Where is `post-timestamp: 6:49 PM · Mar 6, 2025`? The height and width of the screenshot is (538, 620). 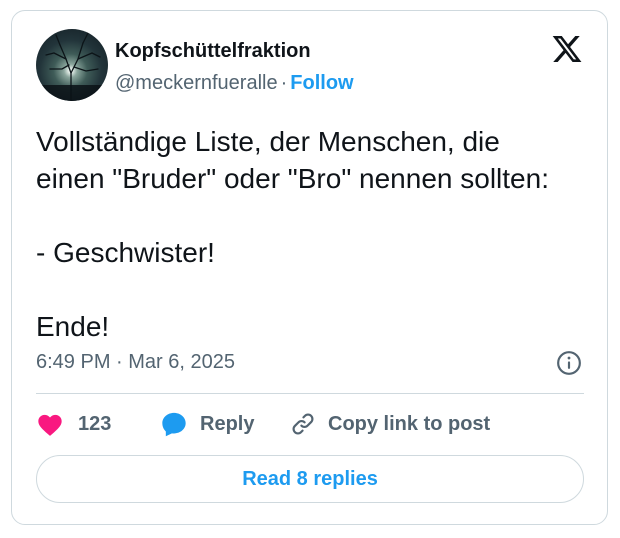 post-timestamp: 6:49 PM · Mar 6, 2025 is located at coordinates (135, 362).